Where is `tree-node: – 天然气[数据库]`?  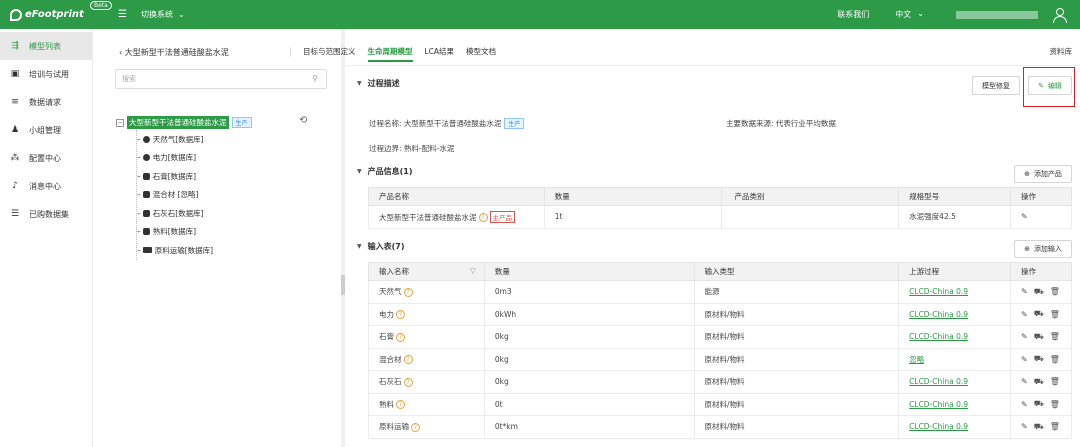
tree-node: – 天然气[数据库] is located at coordinates (175, 139).